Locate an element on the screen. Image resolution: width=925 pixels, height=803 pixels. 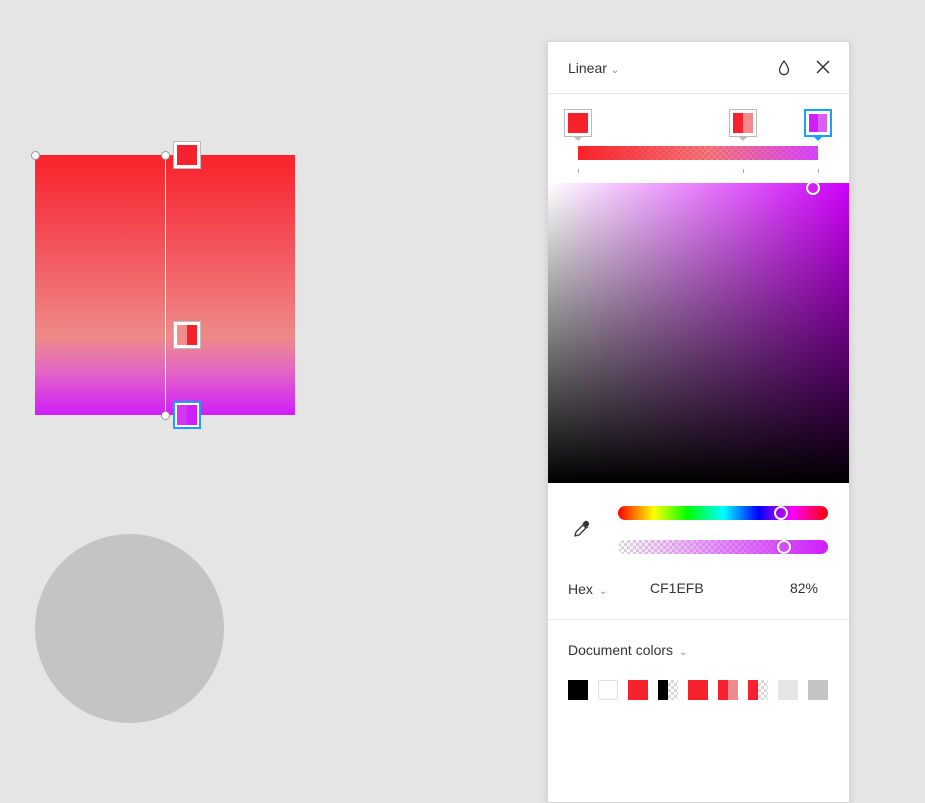
eyedropper-icon is located at coordinates (582, 529).